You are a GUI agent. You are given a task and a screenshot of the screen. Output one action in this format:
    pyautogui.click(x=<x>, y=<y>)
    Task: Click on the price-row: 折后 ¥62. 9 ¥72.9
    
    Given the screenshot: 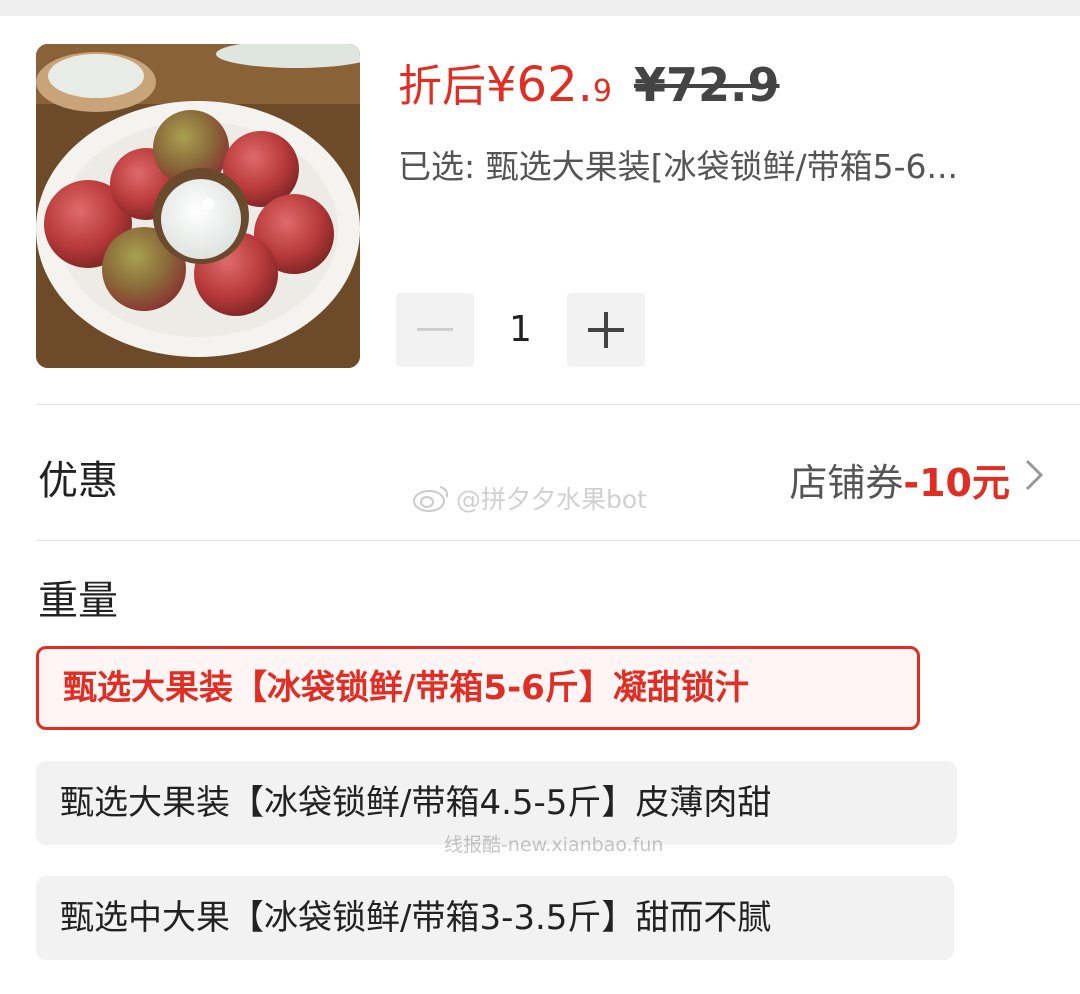 What is the action you would take?
    pyautogui.click(x=589, y=81)
    